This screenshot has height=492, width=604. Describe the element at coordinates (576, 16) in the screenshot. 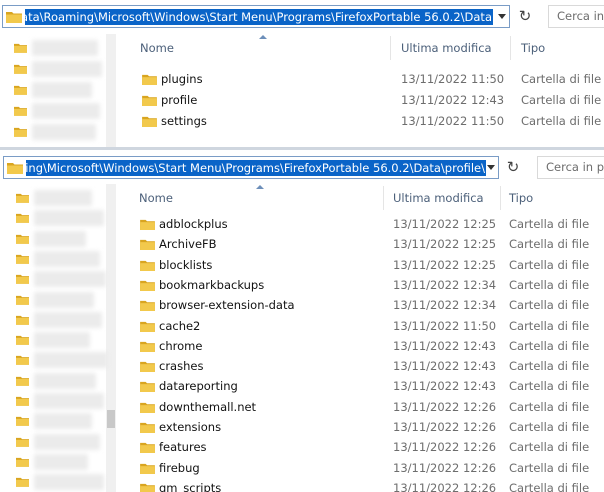

I see `search-input: Cerca in` at that location.